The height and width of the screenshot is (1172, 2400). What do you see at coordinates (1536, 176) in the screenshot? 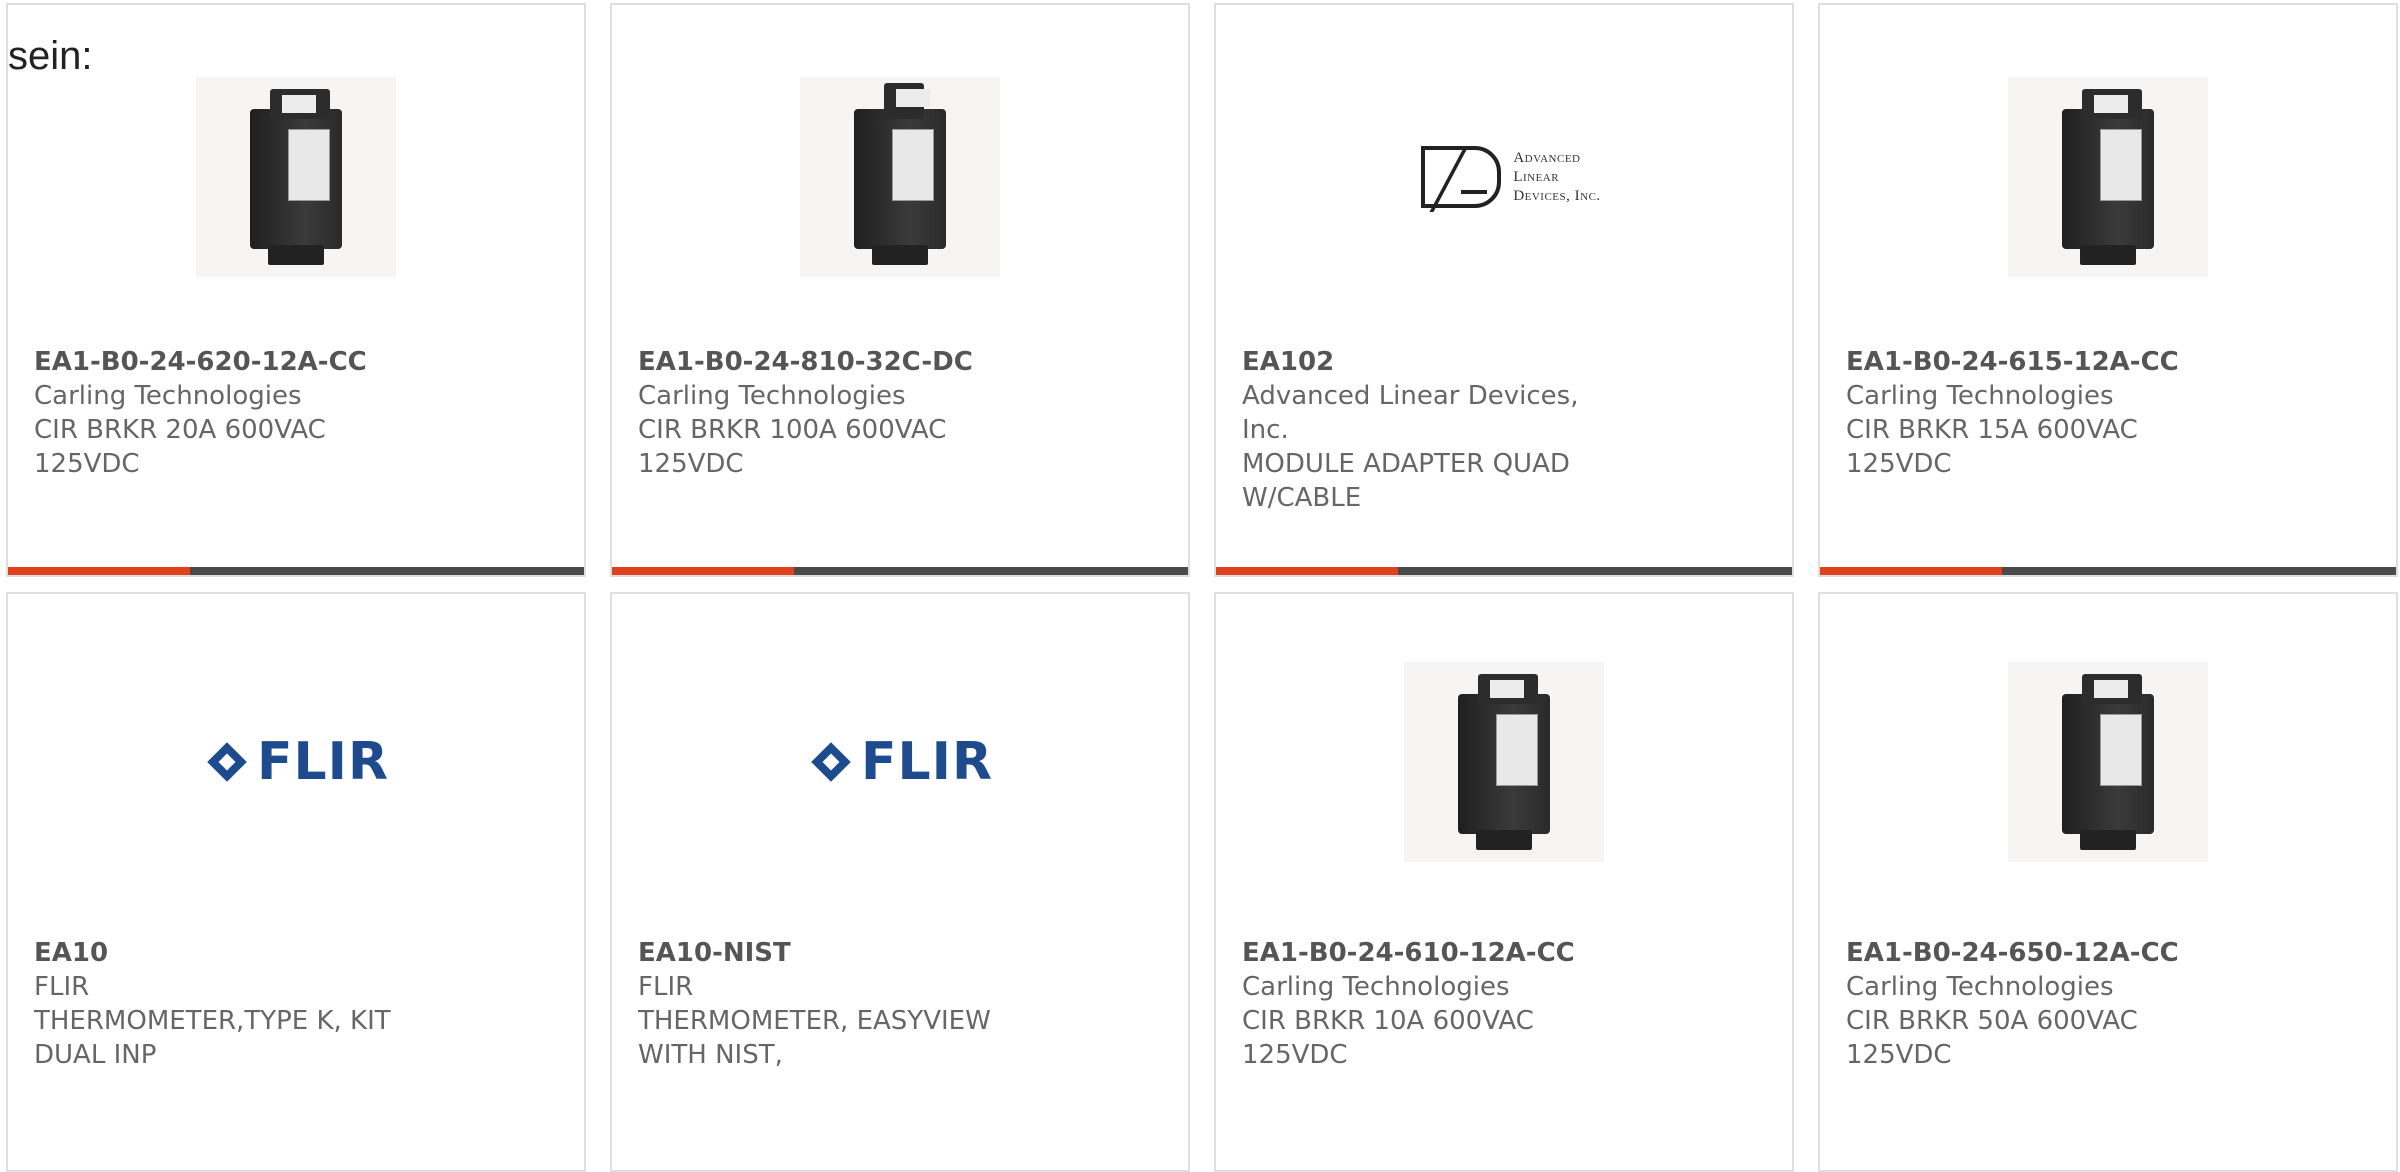
I see `ald-logo-line: Linear` at bounding box center [1536, 176].